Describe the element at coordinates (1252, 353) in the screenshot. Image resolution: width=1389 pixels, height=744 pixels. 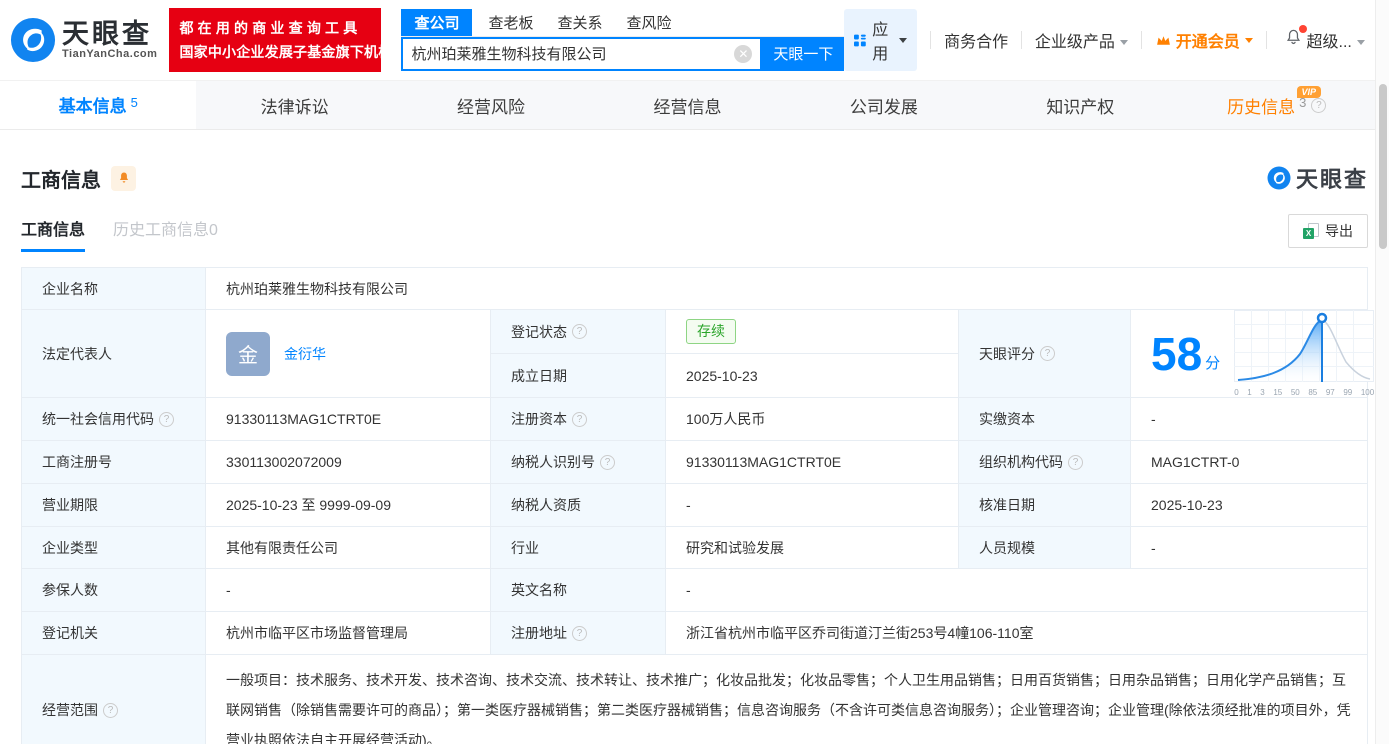
I see `score-cell: 58 分 0 1 3 15 50 85 97 99 100` at that location.